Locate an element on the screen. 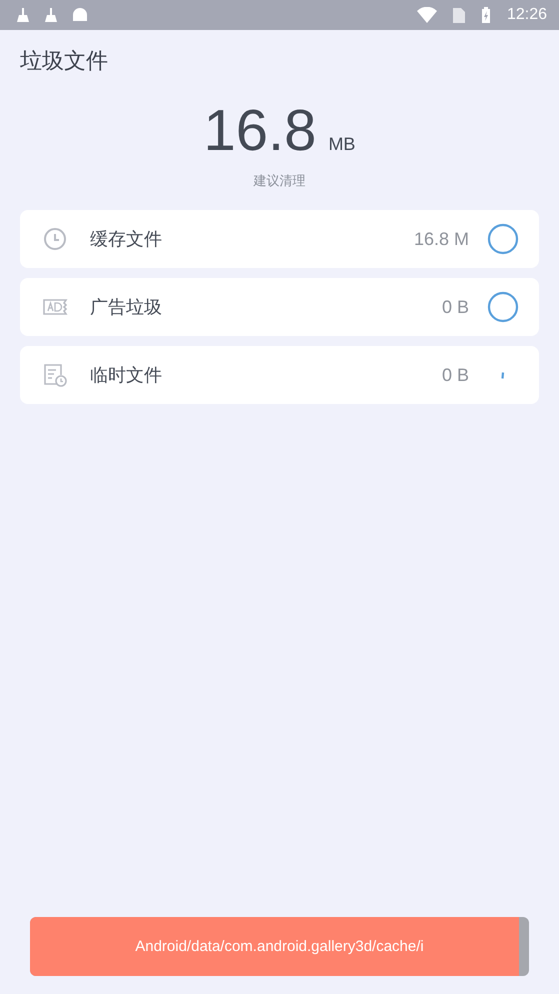  size-unit: MB is located at coordinates (342, 144).